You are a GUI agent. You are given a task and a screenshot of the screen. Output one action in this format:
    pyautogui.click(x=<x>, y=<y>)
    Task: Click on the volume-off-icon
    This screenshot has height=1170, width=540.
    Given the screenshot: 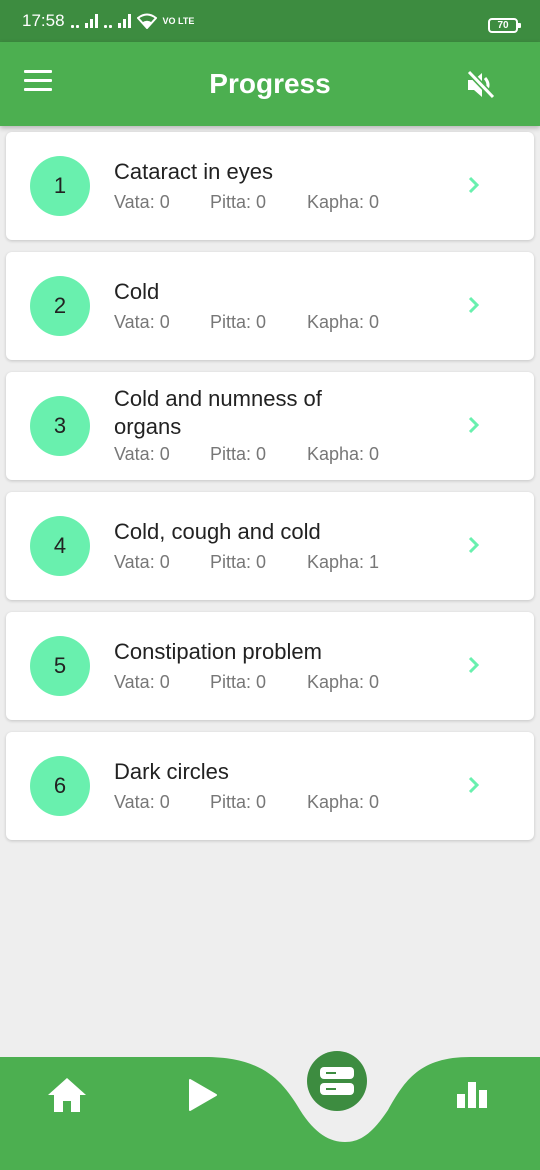 What is the action you would take?
    pyautogui.click(x=481, y=85)
    